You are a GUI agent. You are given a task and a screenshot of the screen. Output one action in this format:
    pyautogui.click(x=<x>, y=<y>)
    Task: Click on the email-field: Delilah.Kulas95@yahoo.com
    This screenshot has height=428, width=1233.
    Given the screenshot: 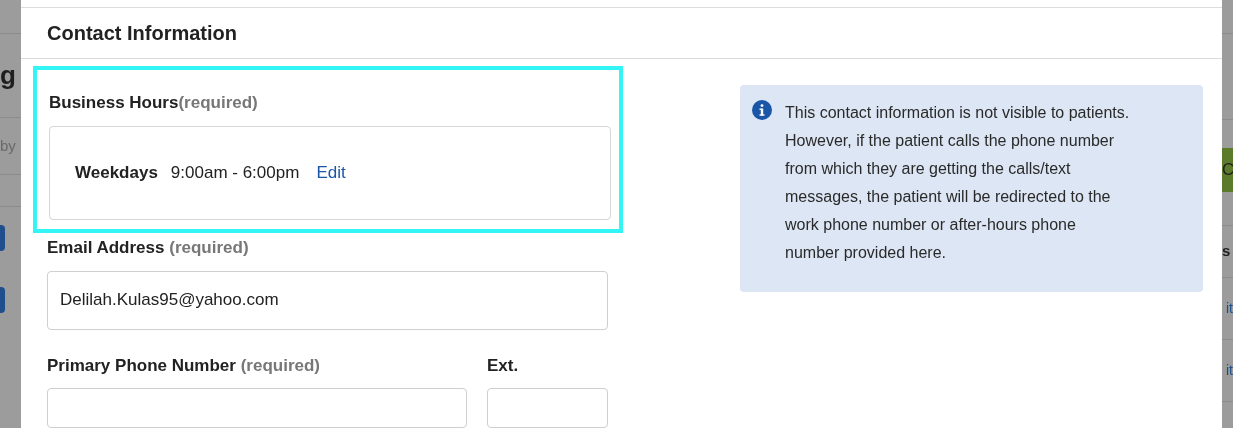 What is the action you would take?
    pyautogui.click(x=327, y=300)
    